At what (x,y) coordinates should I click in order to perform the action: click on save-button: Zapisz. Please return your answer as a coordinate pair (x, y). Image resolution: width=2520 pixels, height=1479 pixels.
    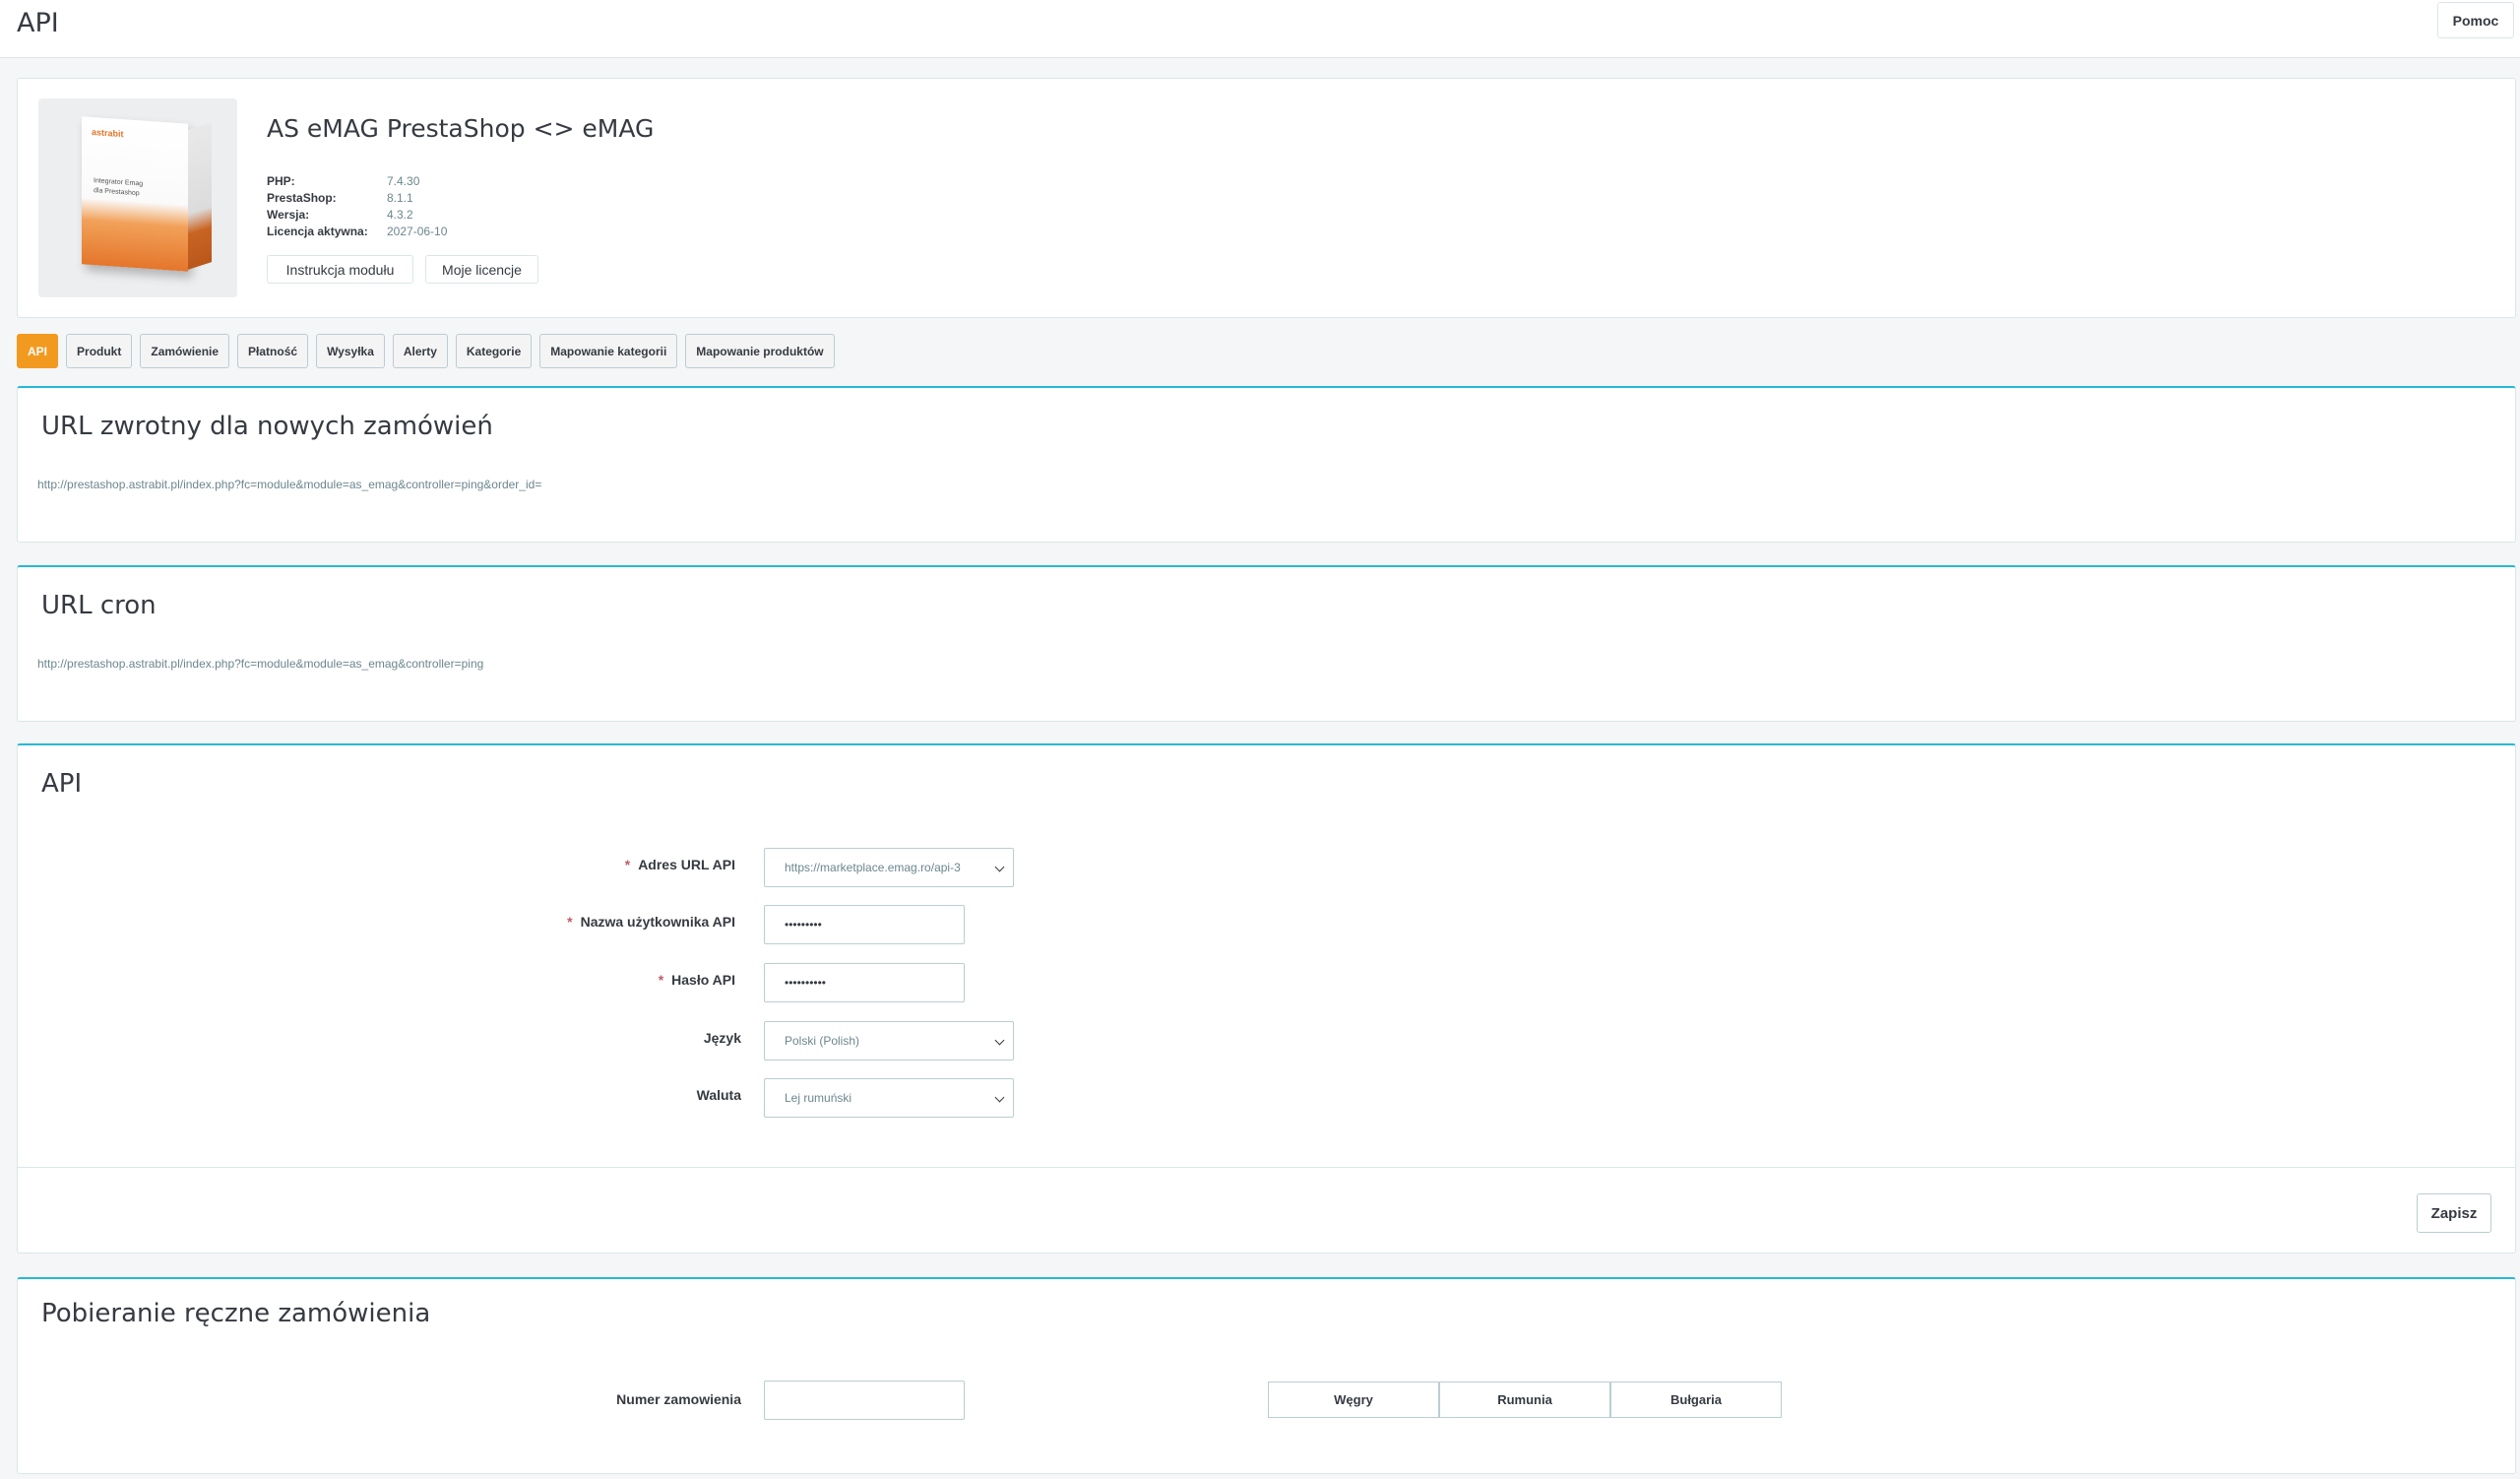
    Looking at the image, I should click on (2454, 1213).